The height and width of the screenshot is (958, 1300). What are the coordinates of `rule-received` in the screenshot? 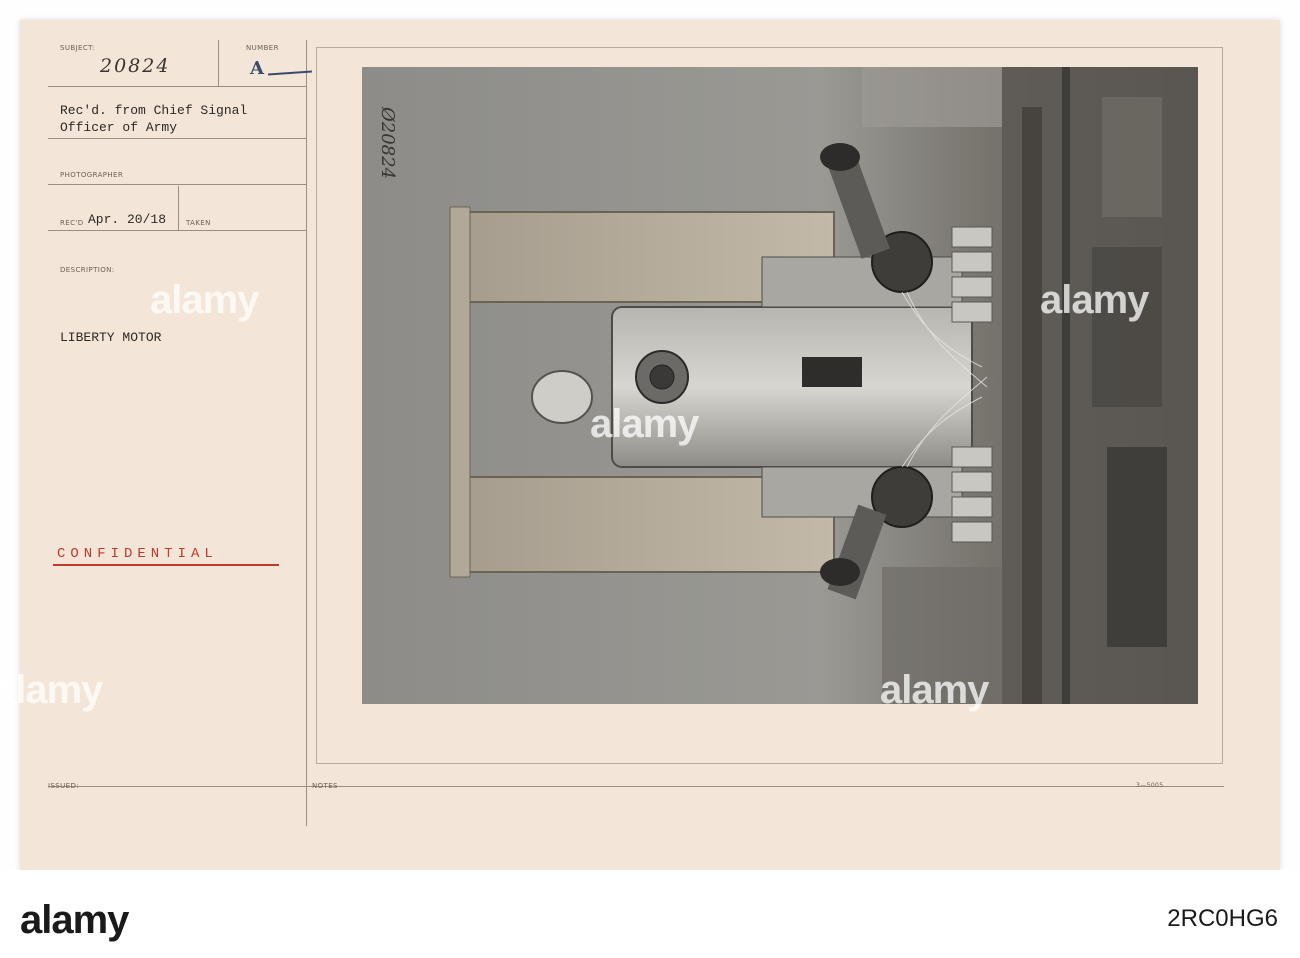 It's located at (177, 138).